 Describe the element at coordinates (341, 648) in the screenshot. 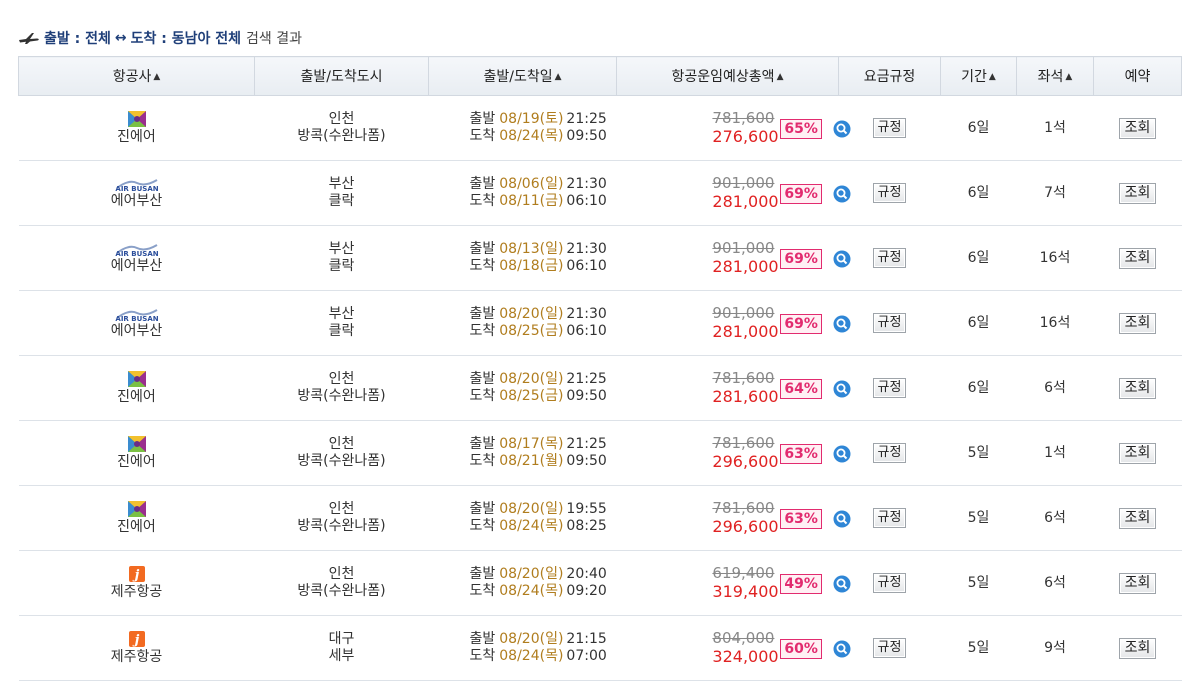

I see `cities-cell: 대구 세부` at that location.